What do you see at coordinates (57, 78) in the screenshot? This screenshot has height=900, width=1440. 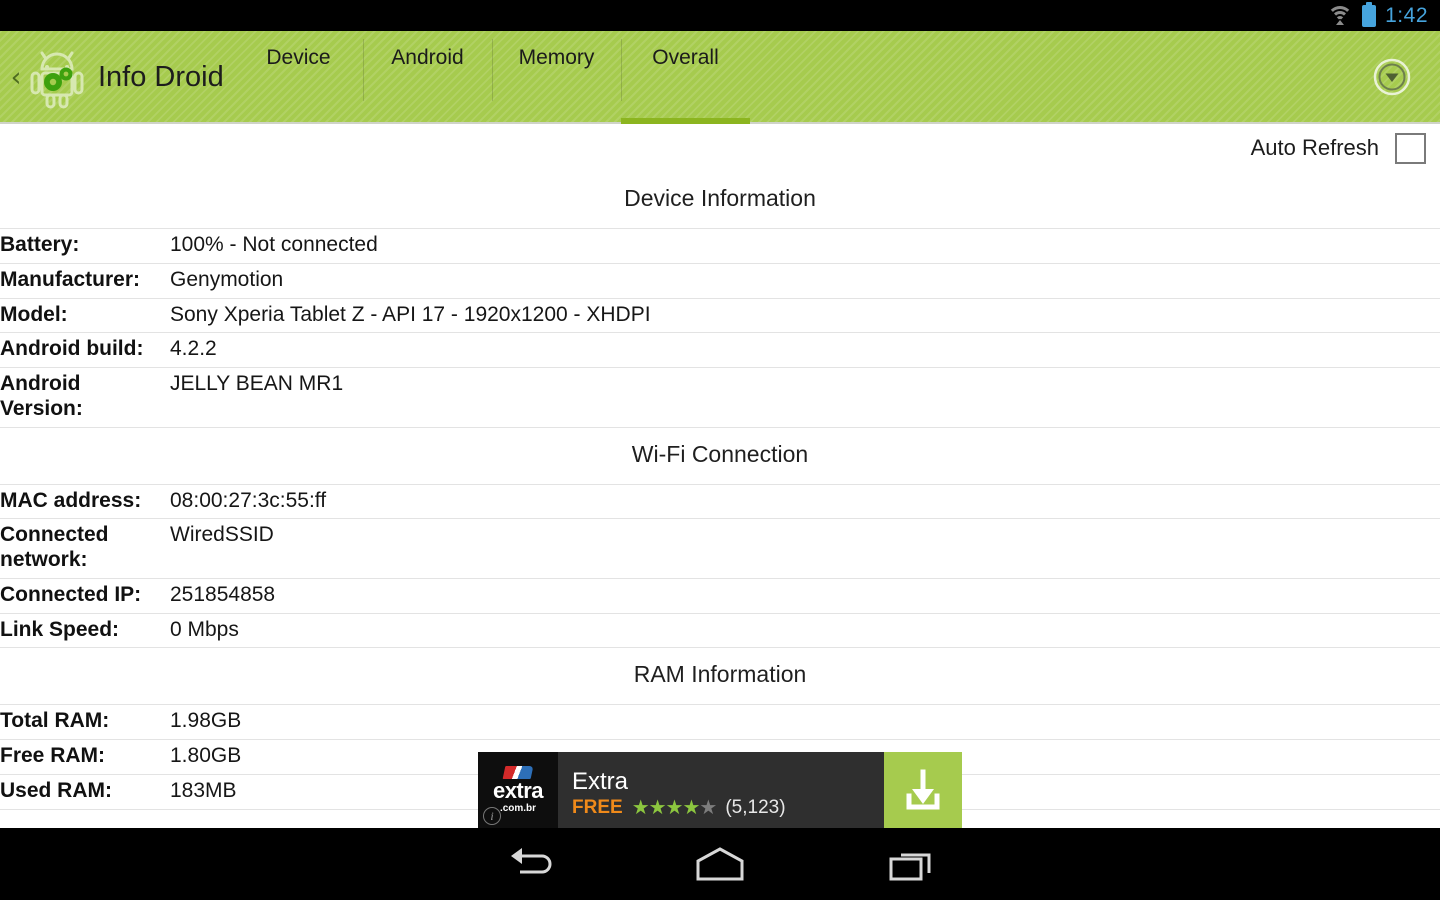 I see `android-gear-icon` at bounding box center [57, 78].